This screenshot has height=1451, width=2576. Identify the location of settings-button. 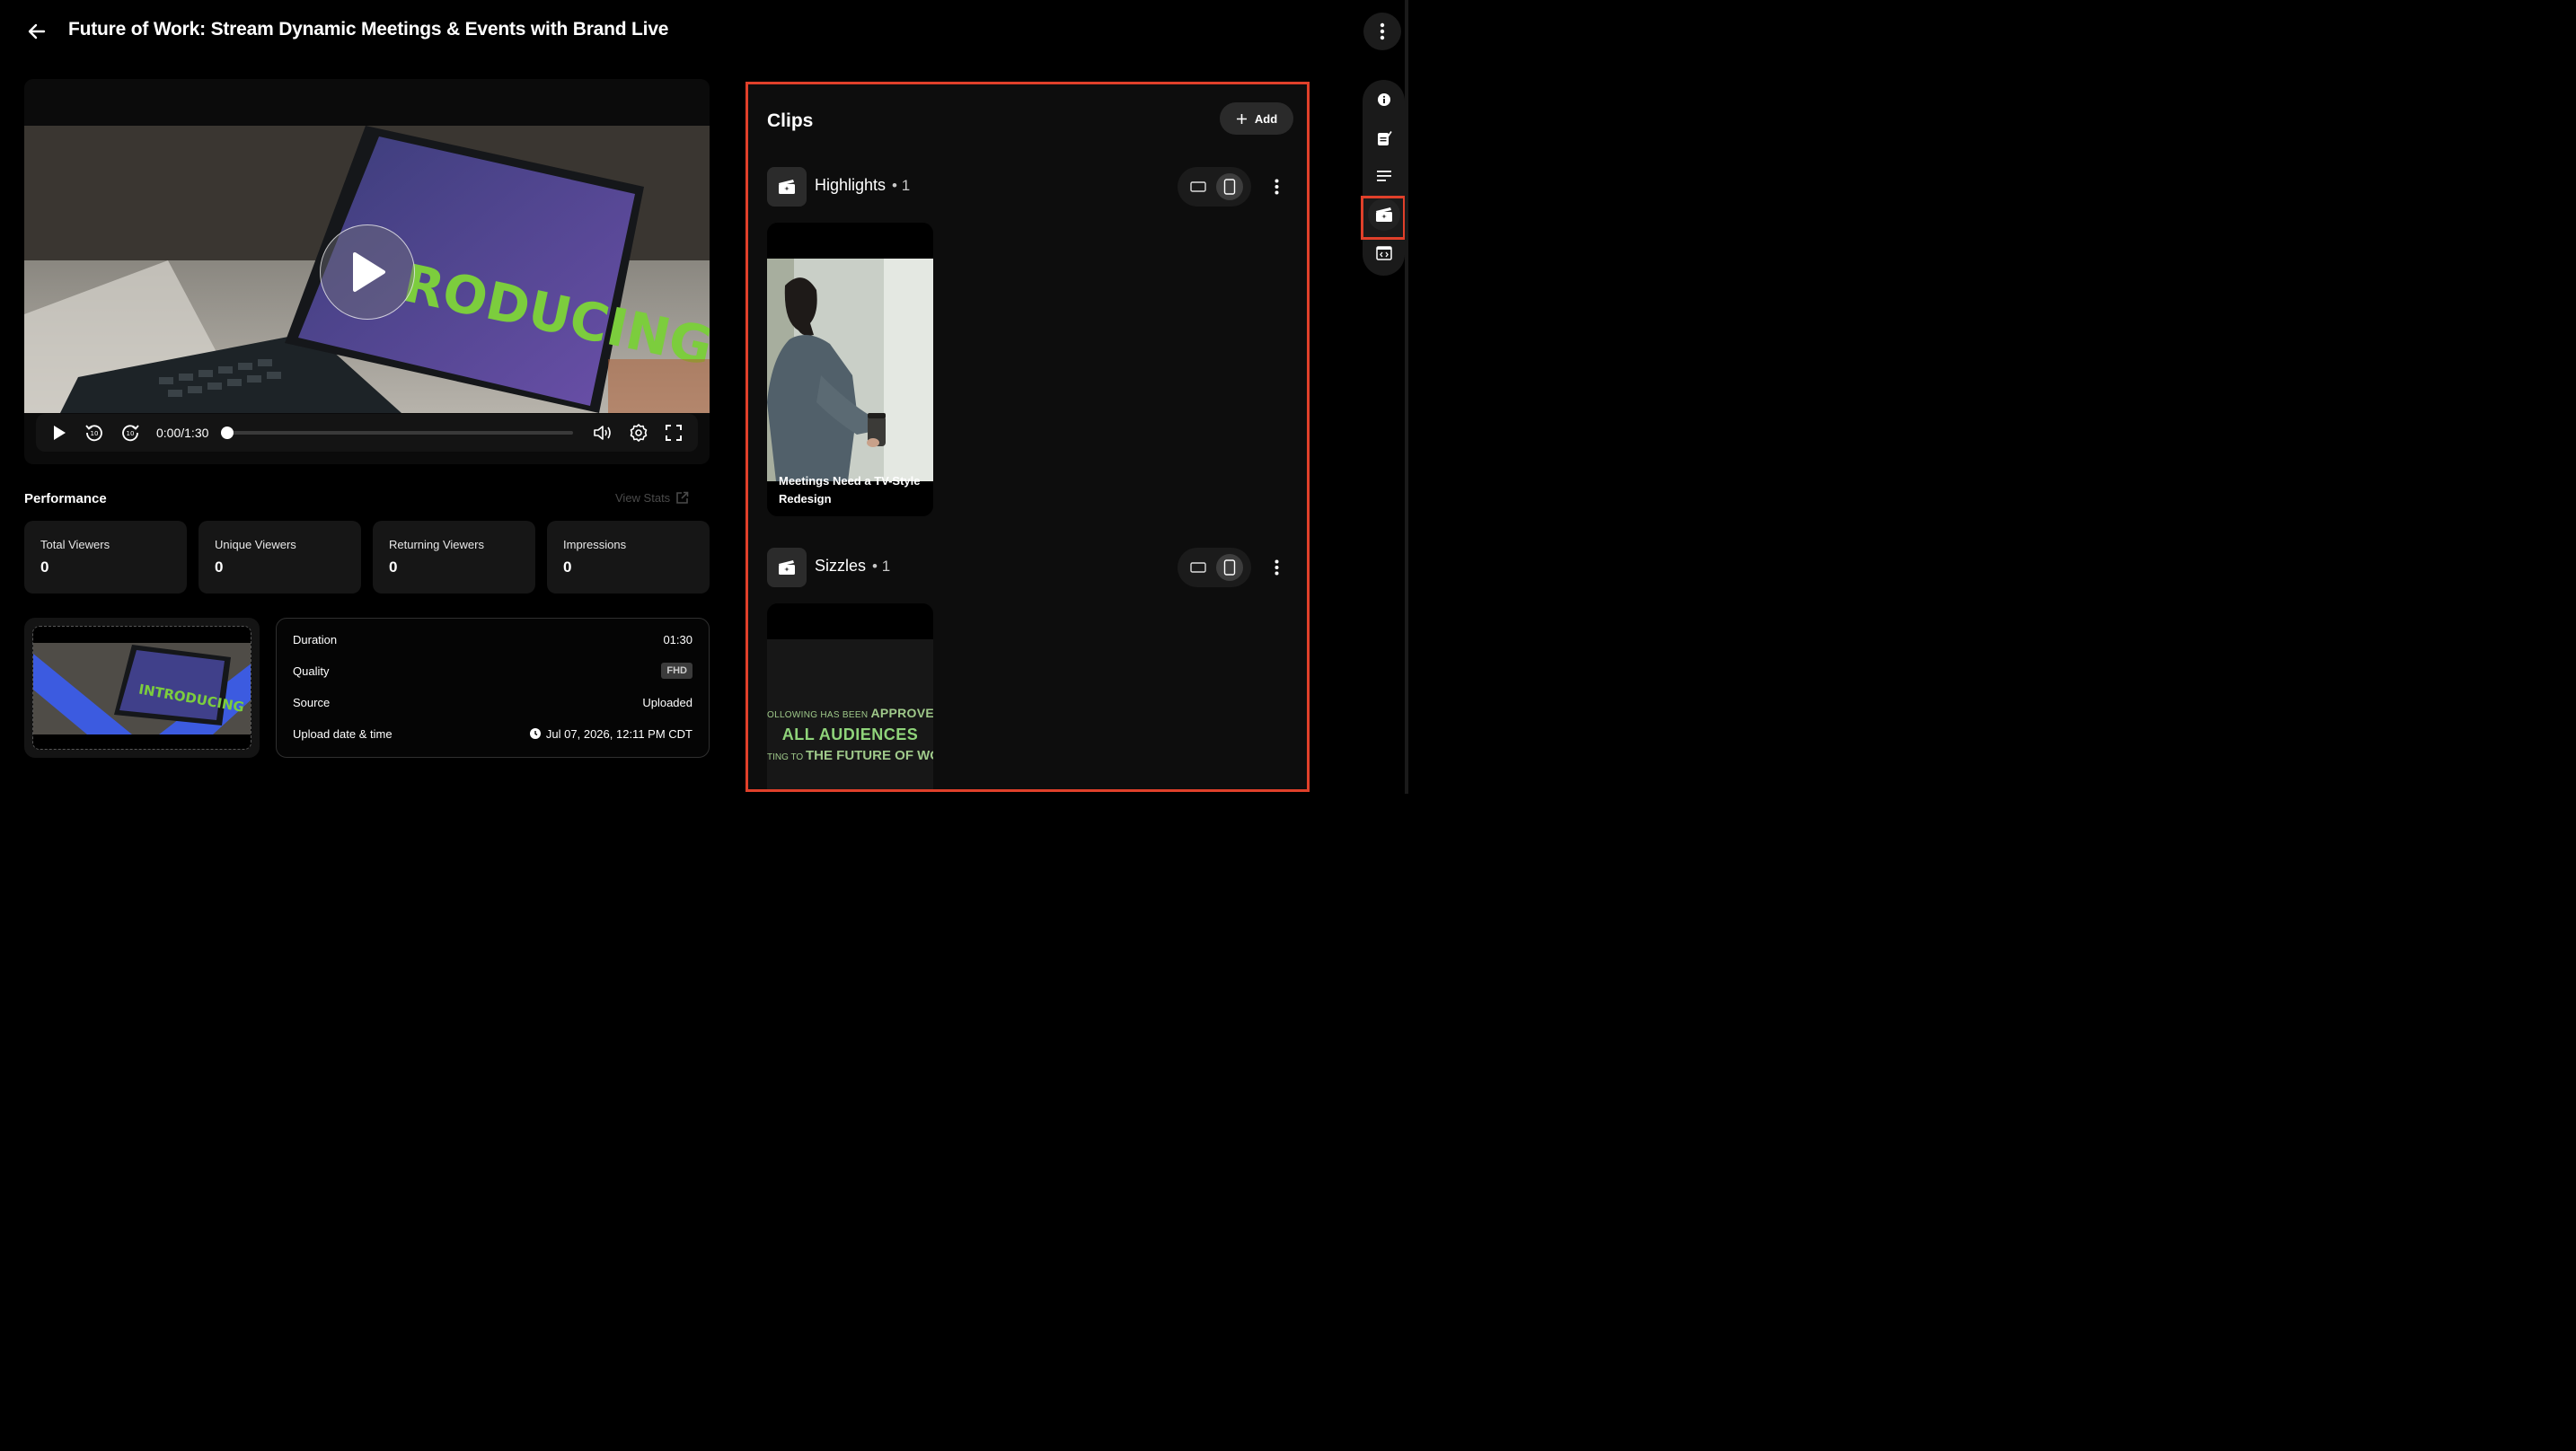
(638, 432).